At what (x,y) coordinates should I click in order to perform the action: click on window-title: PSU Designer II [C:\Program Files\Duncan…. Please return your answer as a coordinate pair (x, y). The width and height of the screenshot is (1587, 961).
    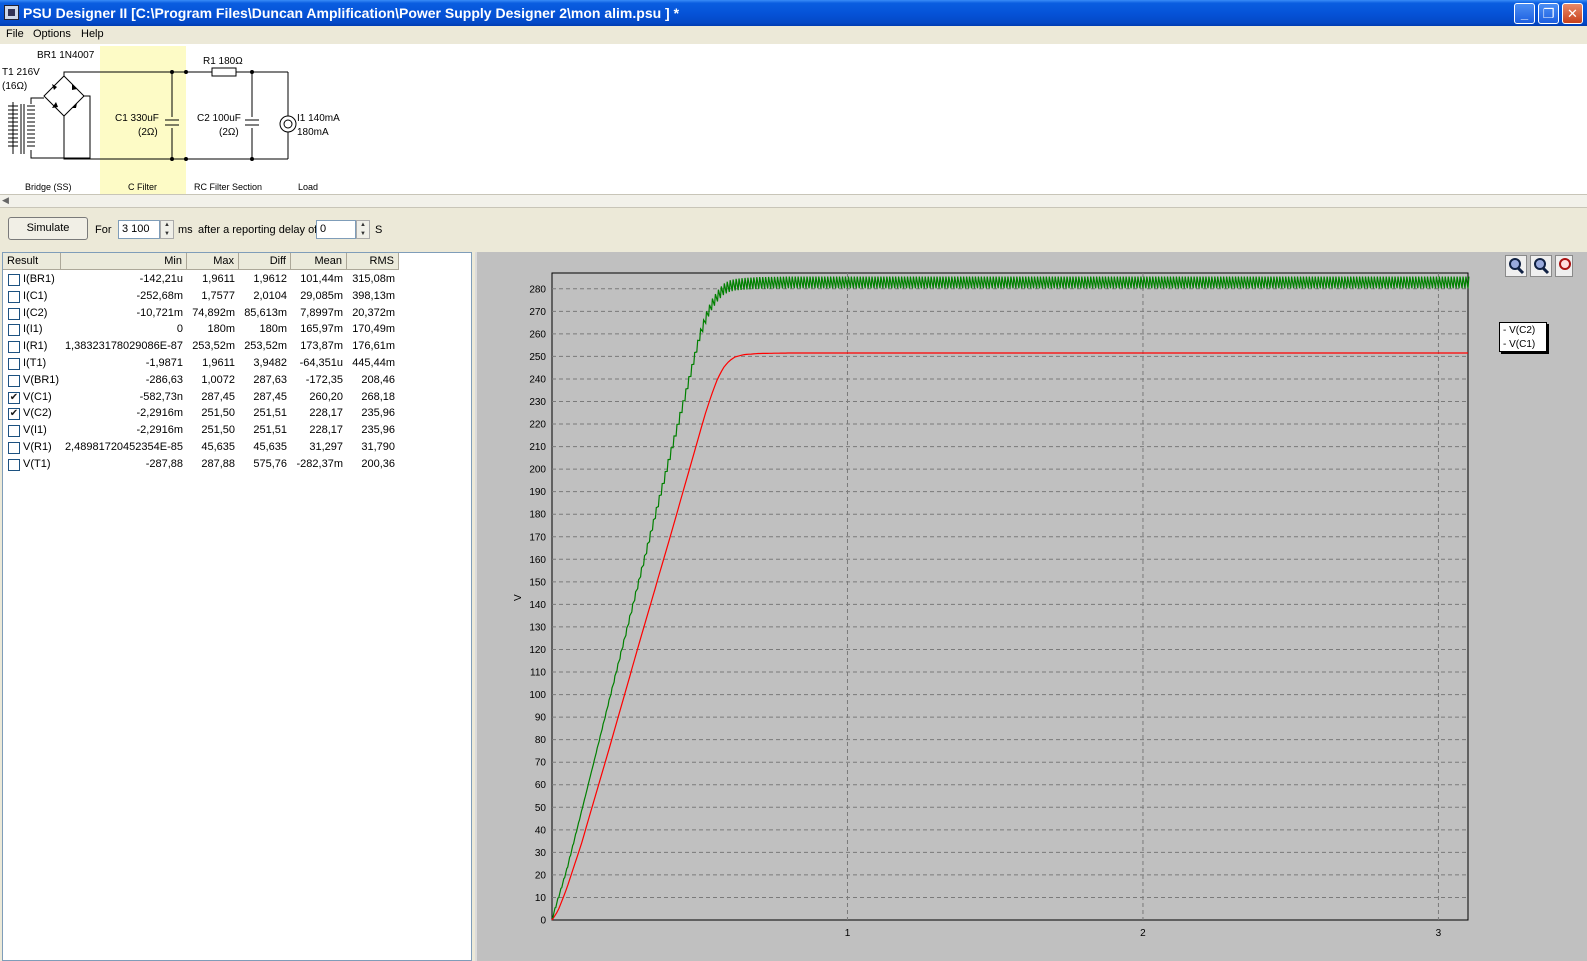
    Looking at the image, I should click on (351, 13).